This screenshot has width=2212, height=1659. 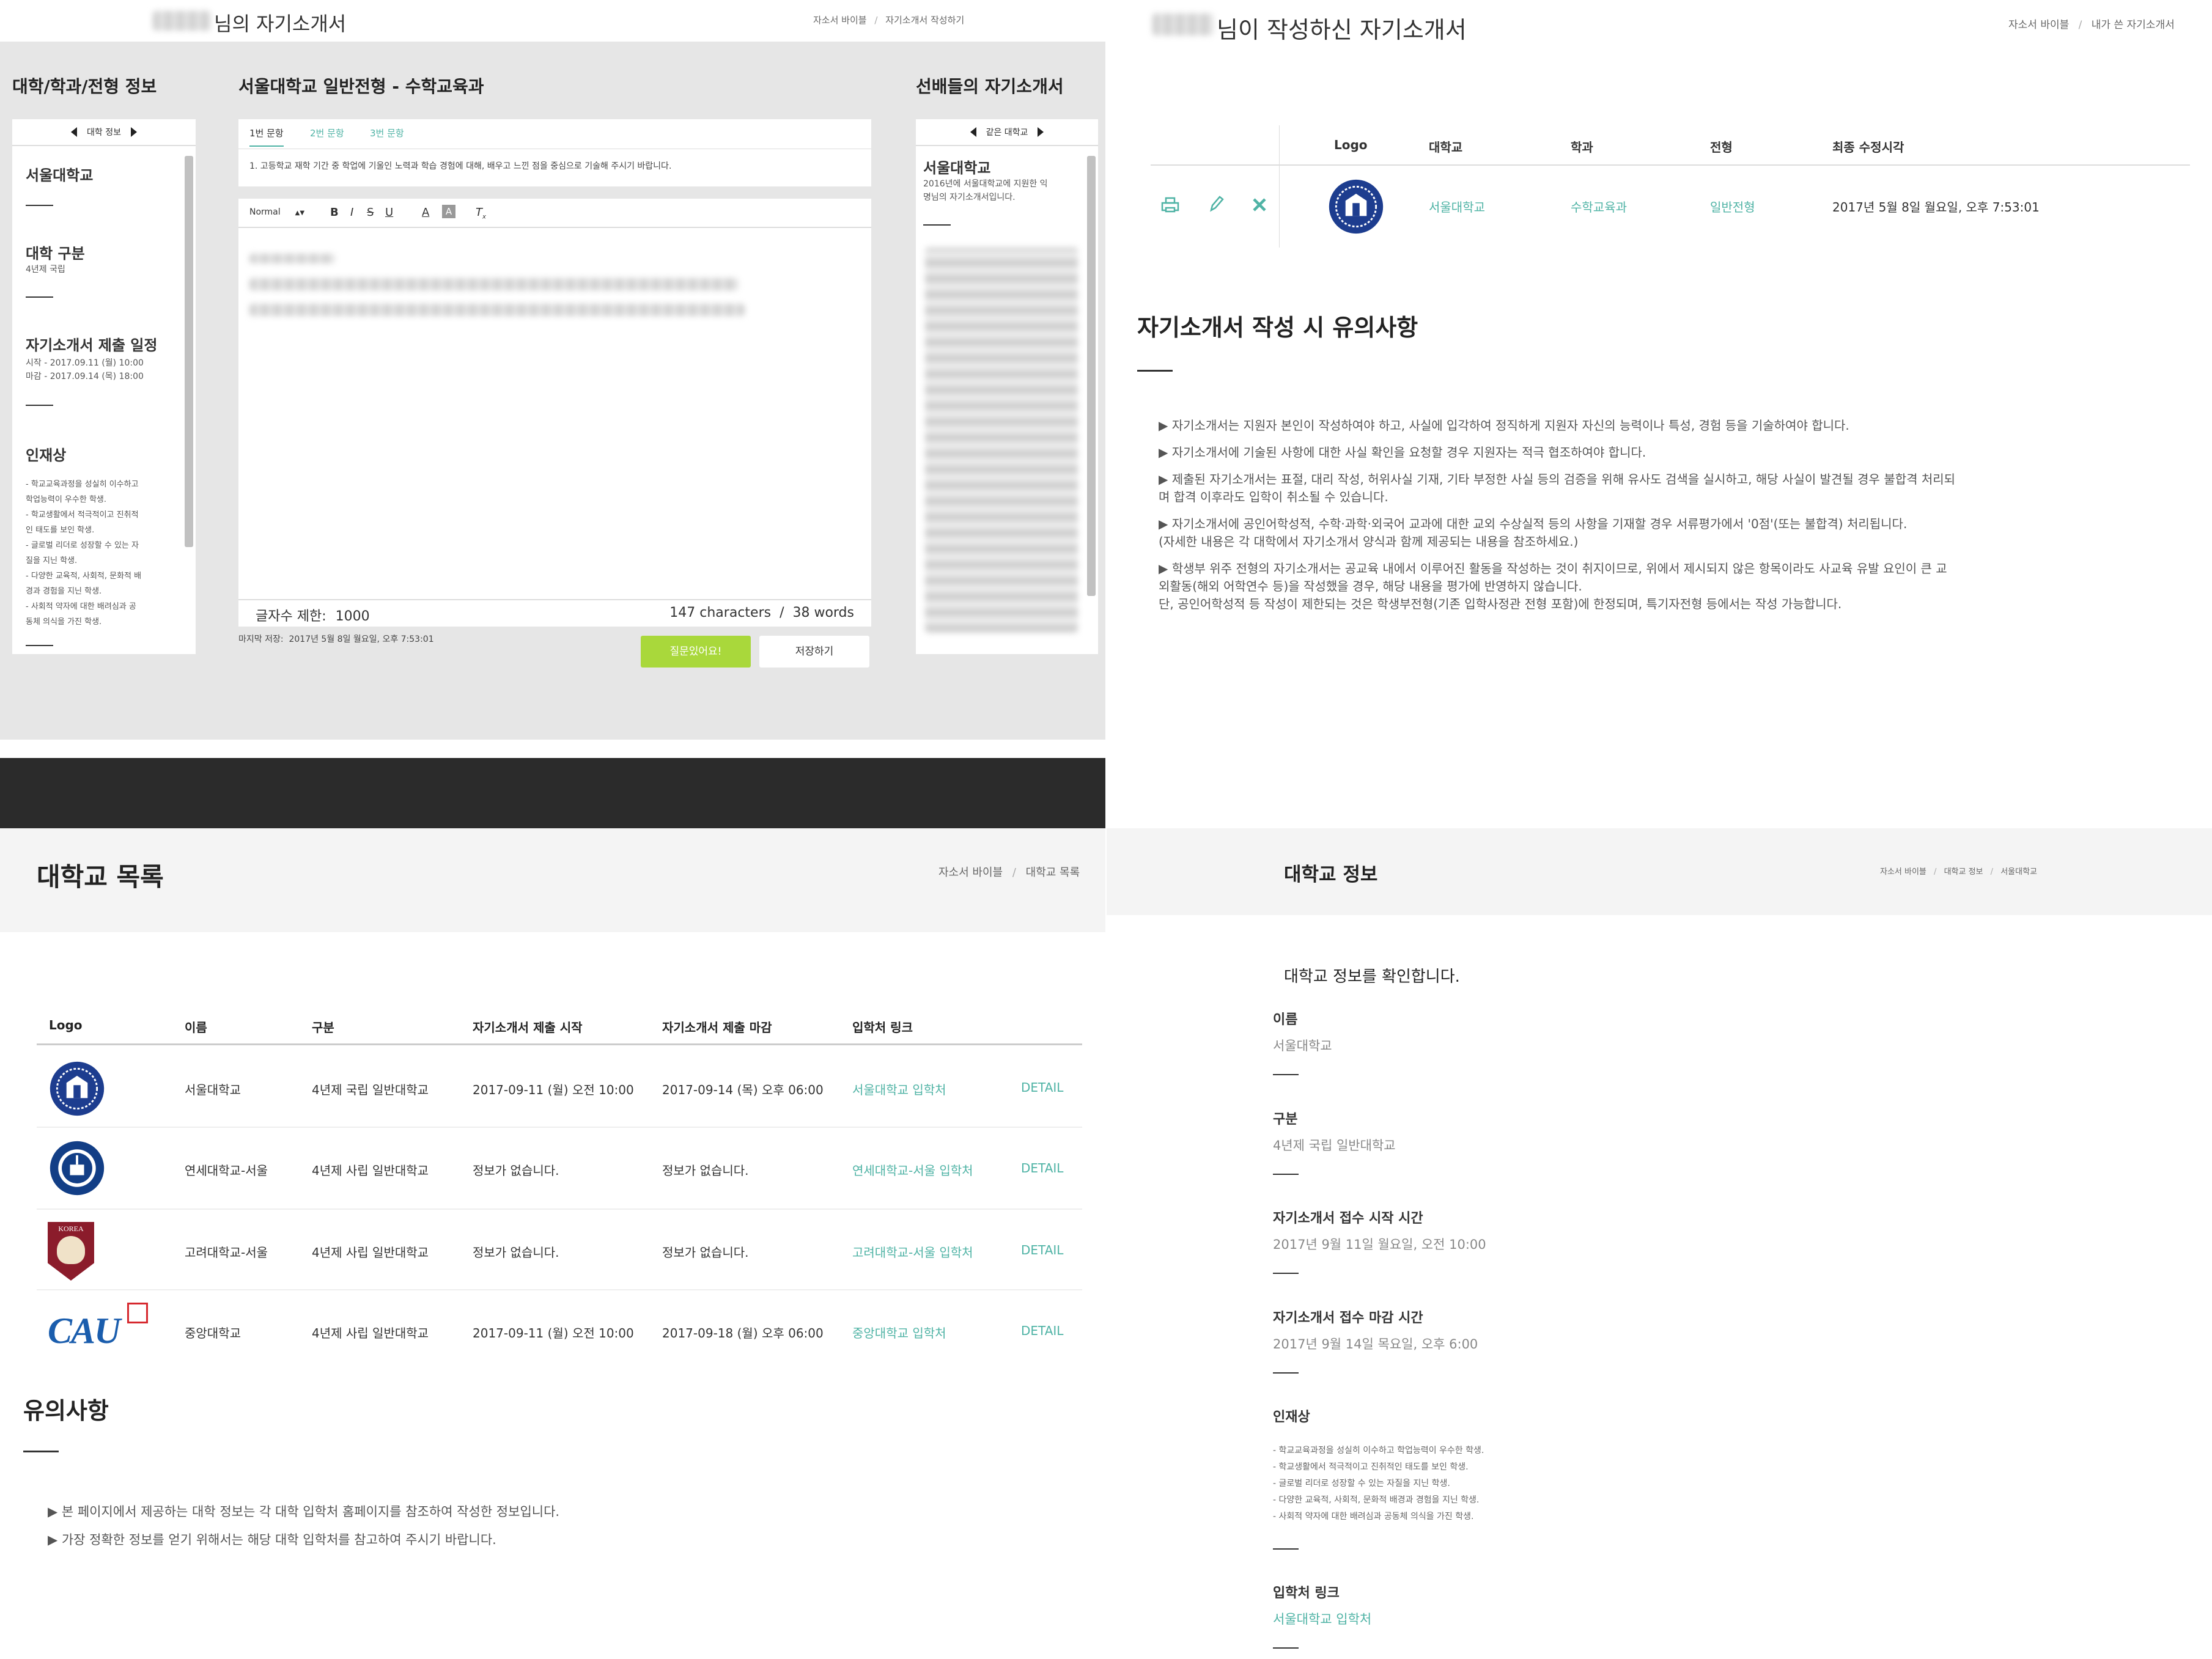 What do you see at coordinates (889, 20) in the screenshot?
I see `breadcrumb: 자소서 바이블 / 자기소개서 작성하기` at bounding box center [889, 20].